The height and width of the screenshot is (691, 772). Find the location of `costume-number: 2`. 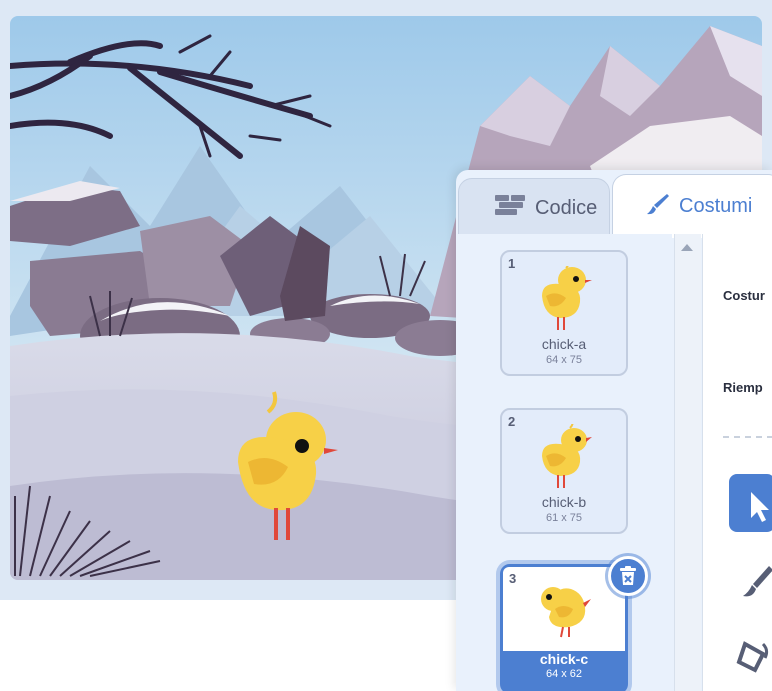

costume-number: 2 is located at coordinates (512, 421).